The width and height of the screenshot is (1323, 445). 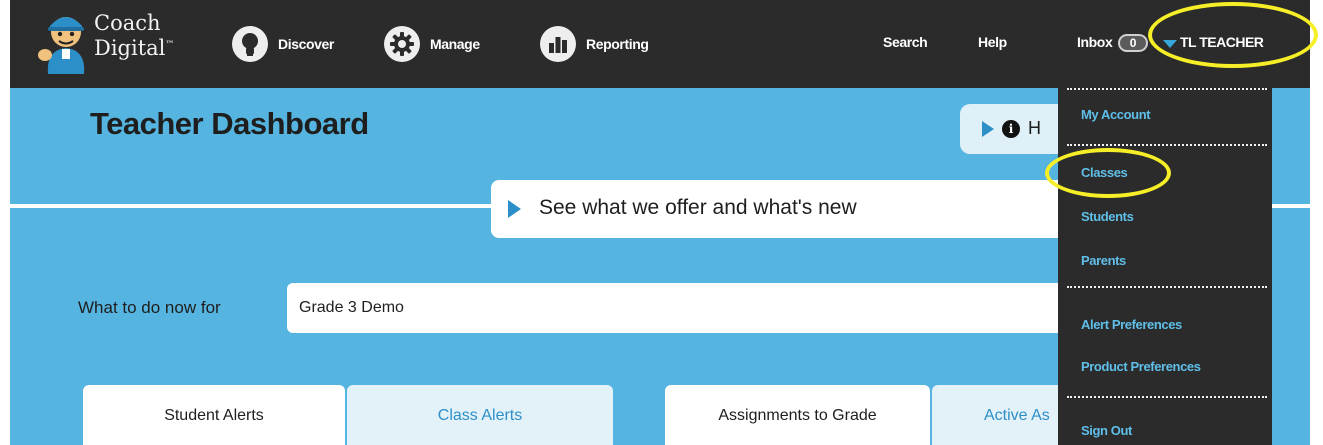 I want to click on nav-discover-label: Discover, so click(x=306, y=44).